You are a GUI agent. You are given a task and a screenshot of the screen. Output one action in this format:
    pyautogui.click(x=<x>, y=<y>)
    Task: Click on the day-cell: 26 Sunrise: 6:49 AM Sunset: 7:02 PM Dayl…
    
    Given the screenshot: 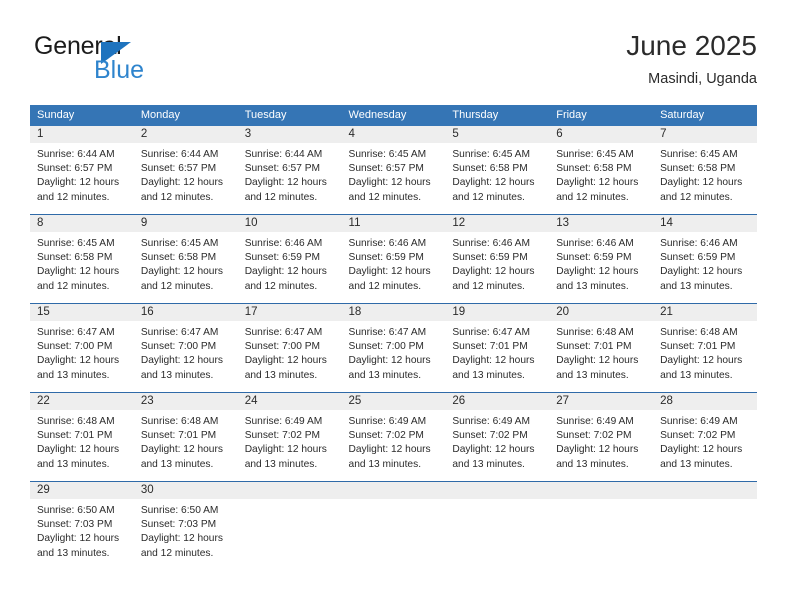 What is the action you would take?
    pyautogui.click(x=497, y=437)
    